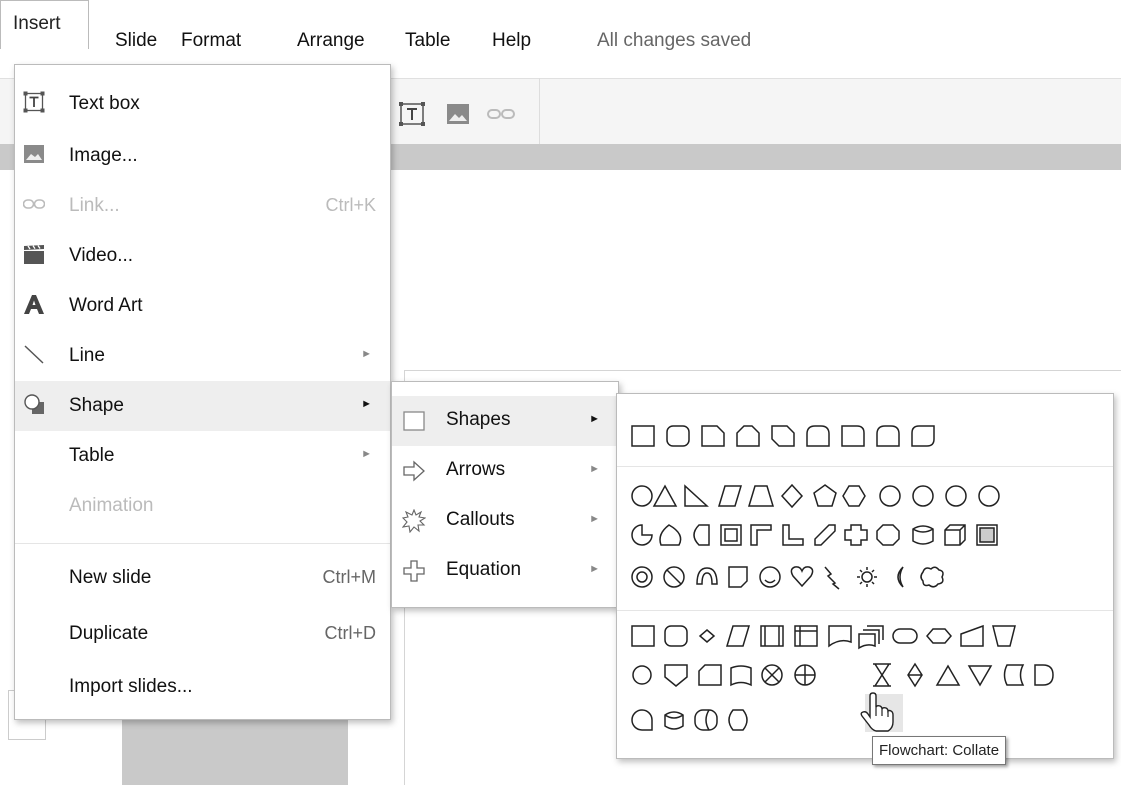 The width and height of the screenshot is (1121, 785). Describe the element at coordinates (665, 495) in the screenshot. I see `shape-triangle-icon` at that location.